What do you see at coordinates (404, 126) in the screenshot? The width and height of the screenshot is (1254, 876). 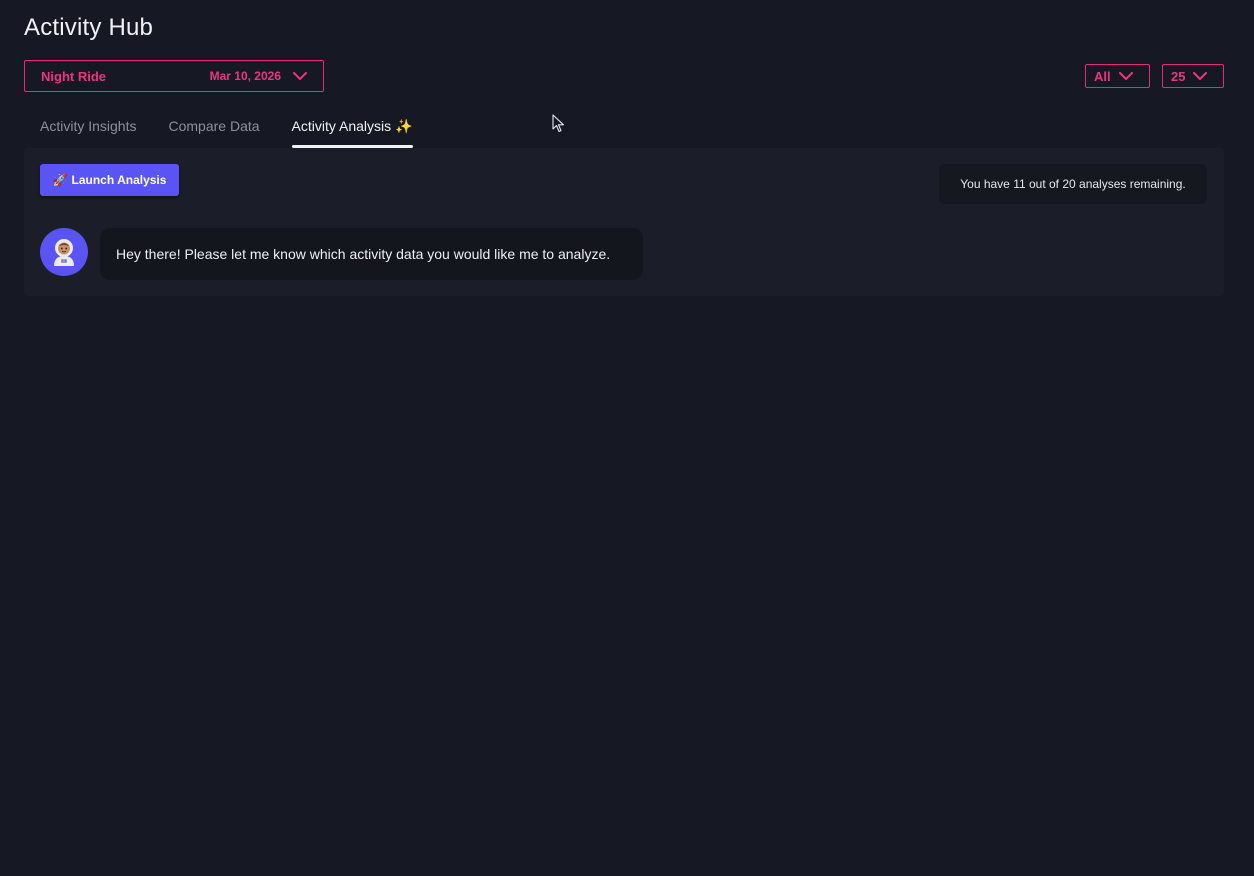 I see `sparkle-icon: ✨` at bounding box center [404, 126].